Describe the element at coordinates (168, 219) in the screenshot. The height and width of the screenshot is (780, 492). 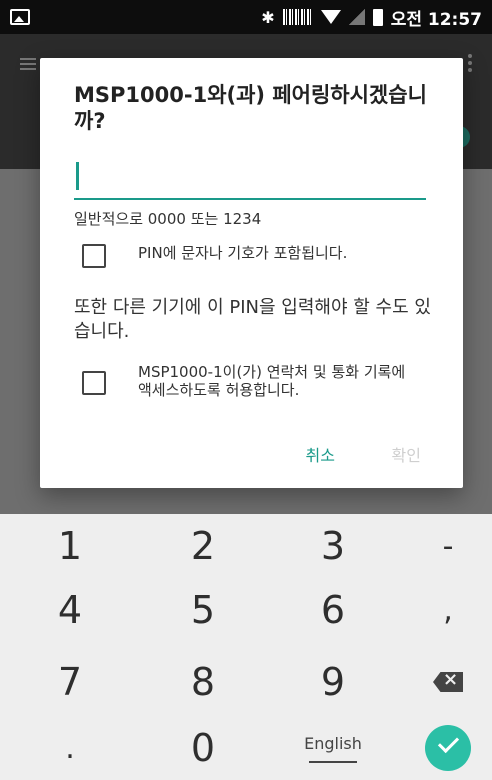
I see `pin-hint: 일반적으로 0000 또는 1234` at that location.